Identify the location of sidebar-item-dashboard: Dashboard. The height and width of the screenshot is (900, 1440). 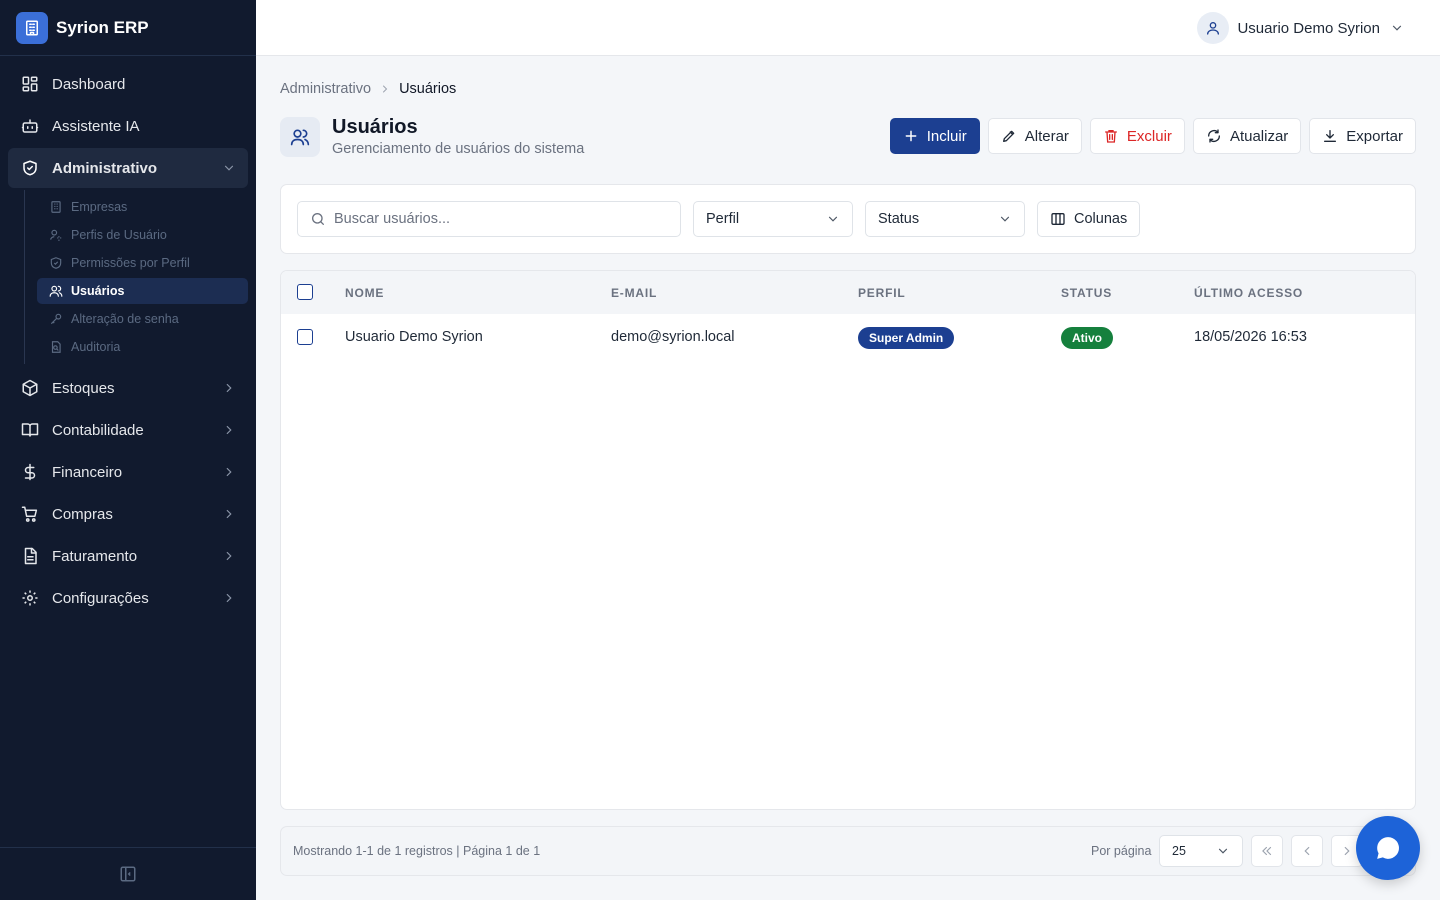
(128, 84).